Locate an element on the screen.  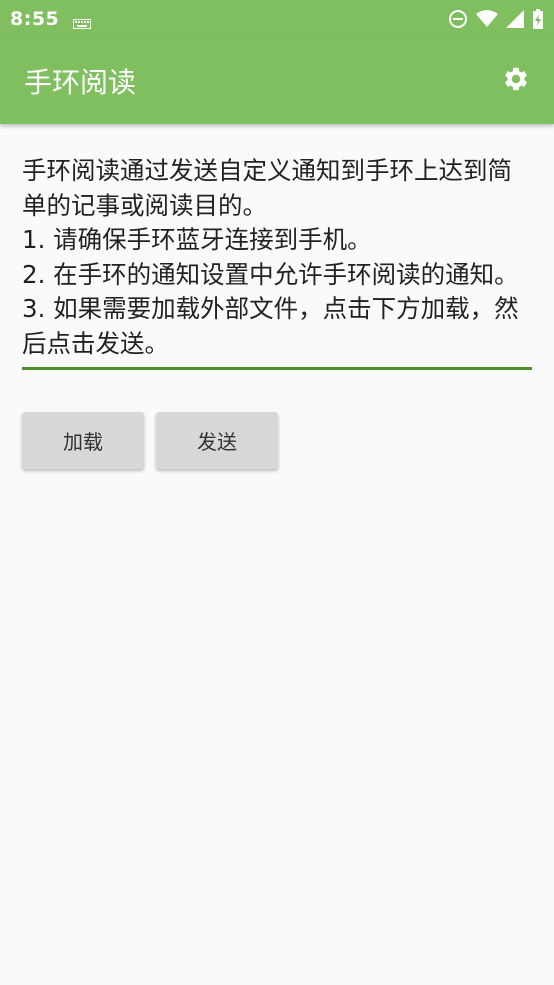
settings-button is located at coordinates (516, 81).